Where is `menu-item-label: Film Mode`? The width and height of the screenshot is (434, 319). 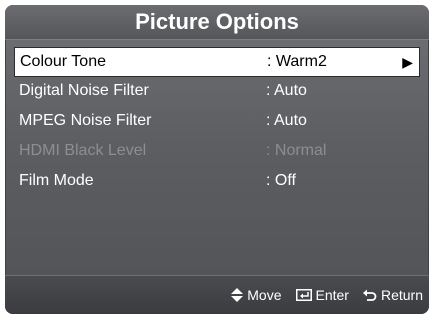
menu-item-label: Film Mode is located at coordinates (56, 180).